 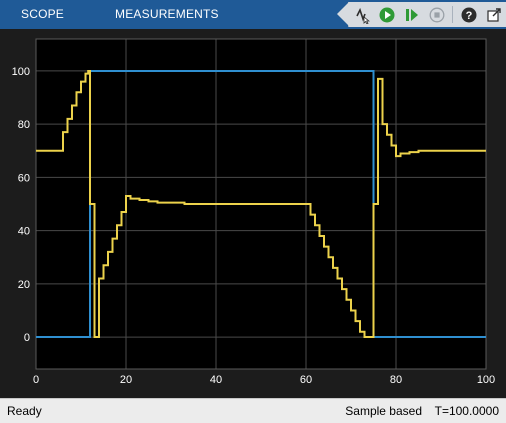 What do you see at coordinates (383, 411) in the screenshot?
I see `status-sample-mode: Sample based` at bounding box center [383, 411].